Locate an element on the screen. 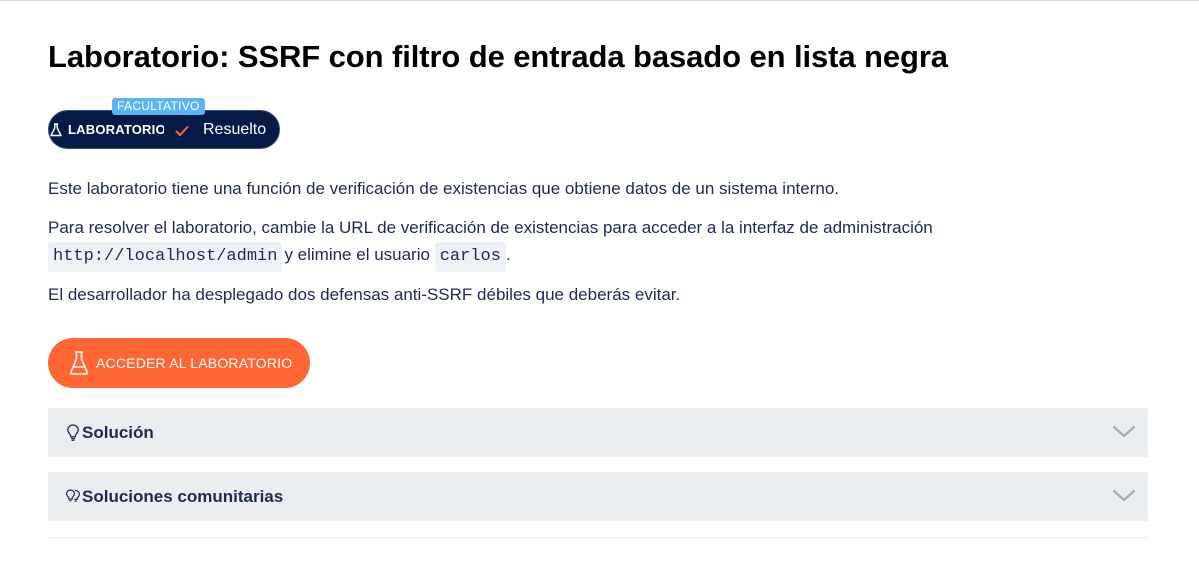 Image resolution: width=1199 pixels, height=577 pixels. access-lab-button: ACCEDER AL LABORATORIO is located at coordinates (179, 363).